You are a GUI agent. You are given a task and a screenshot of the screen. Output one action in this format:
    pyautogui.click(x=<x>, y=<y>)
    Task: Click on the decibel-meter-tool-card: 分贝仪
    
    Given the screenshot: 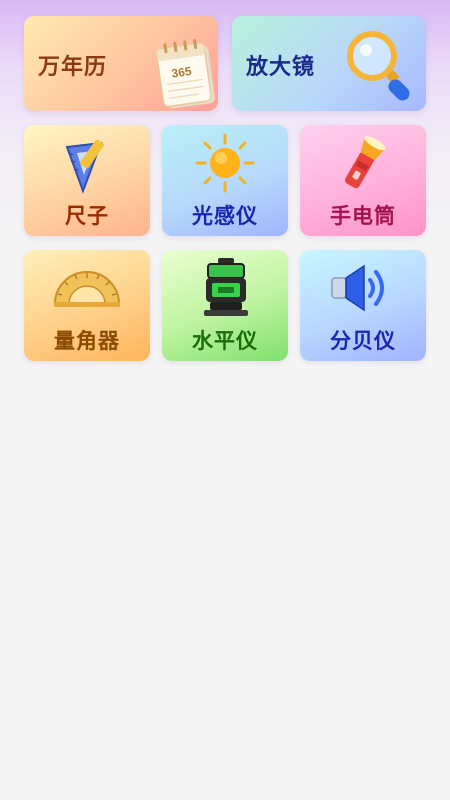 What is the action you would take?
    pyautogui.click(x=363, y=305)
    